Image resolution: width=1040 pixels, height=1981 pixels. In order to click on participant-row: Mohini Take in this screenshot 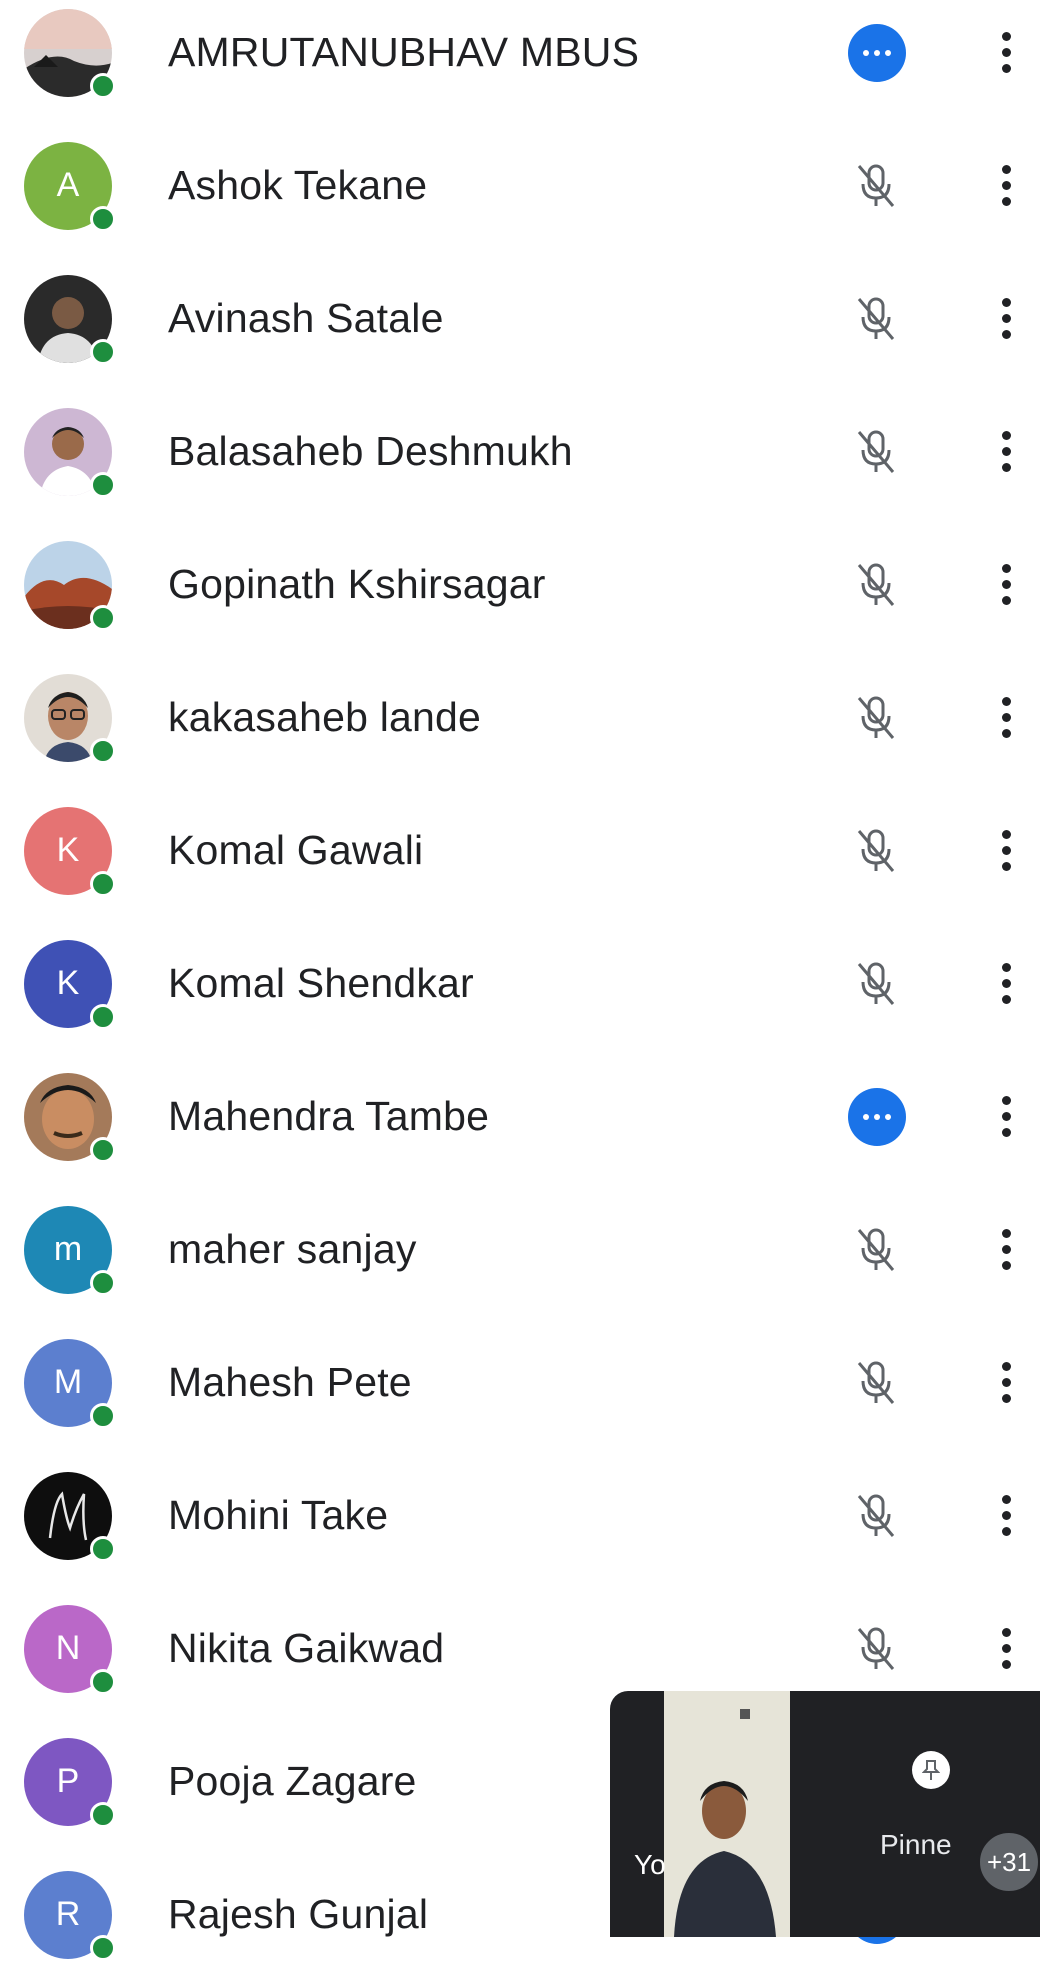, I will do `click(520, 1515)`.